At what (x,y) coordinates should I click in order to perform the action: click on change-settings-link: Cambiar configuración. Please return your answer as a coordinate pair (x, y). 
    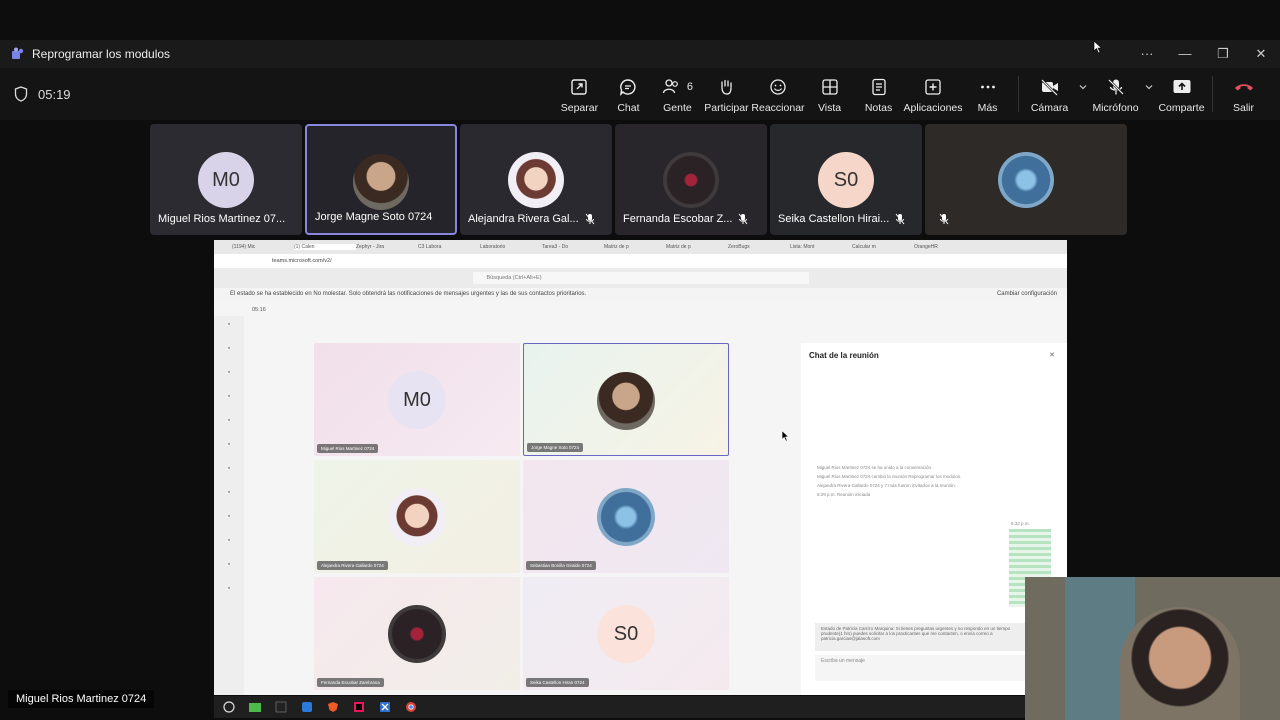
    Looking at the image, I should click on (1027, 294).